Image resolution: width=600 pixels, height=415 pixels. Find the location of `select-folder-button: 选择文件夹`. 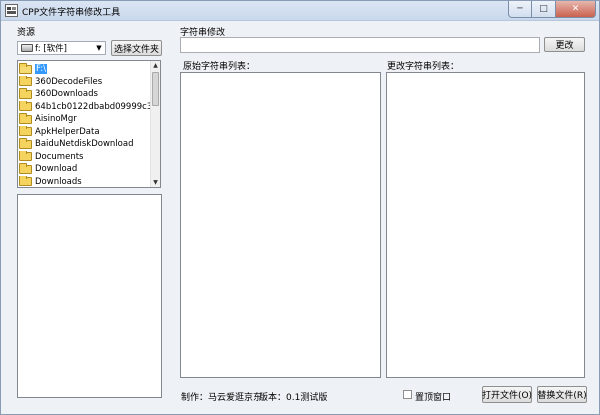

select-folder-button: 选择文件夹 is located at coordinates (136, 48).